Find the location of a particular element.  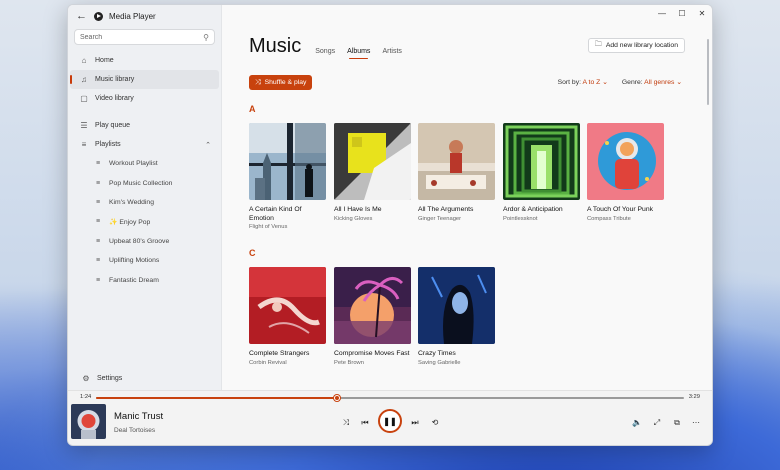

sidebar-item-label: Play queue is located at coordinates (113, 125).